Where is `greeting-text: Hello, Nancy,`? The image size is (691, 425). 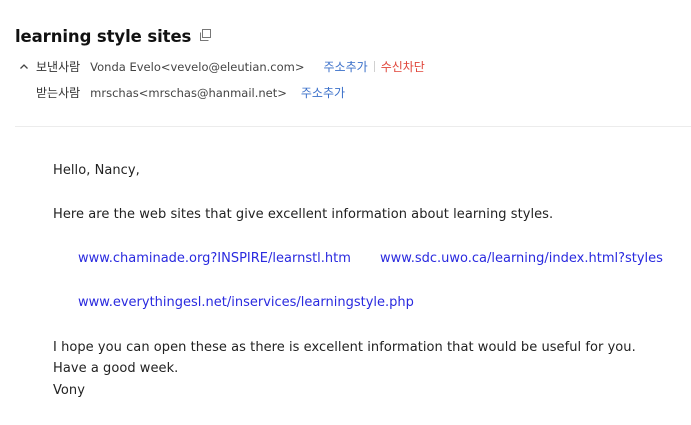
greeting-text: Hello, Nancy, is located at coordinates (96, 170).